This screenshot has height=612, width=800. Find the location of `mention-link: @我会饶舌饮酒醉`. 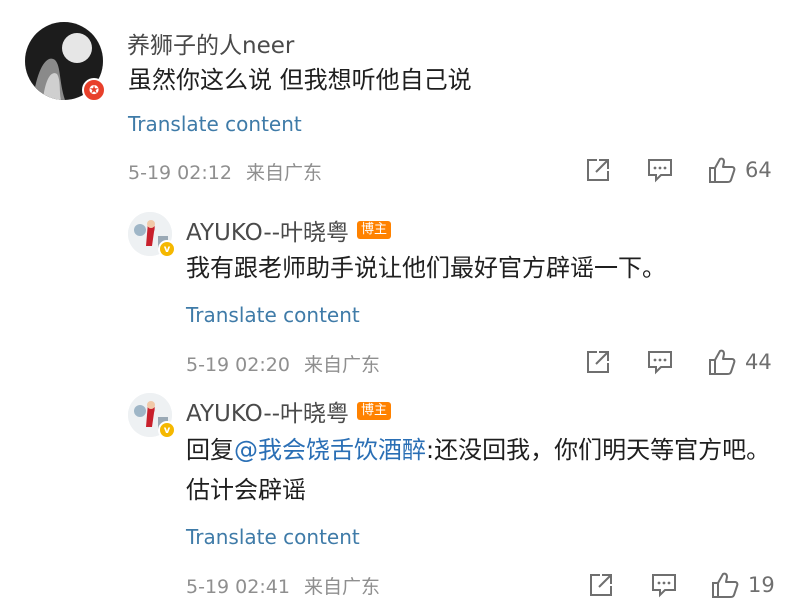

mention-link: @我会饶舌饮酒醉 is located at coordinates (330, 450).